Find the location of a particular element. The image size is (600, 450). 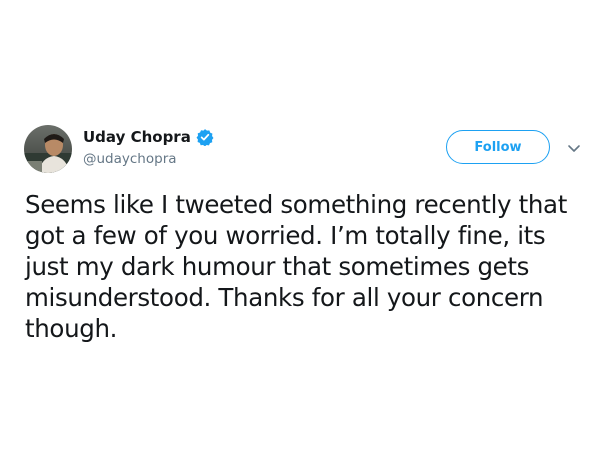

verified-badge-icon is located at coordinates (205, 137).